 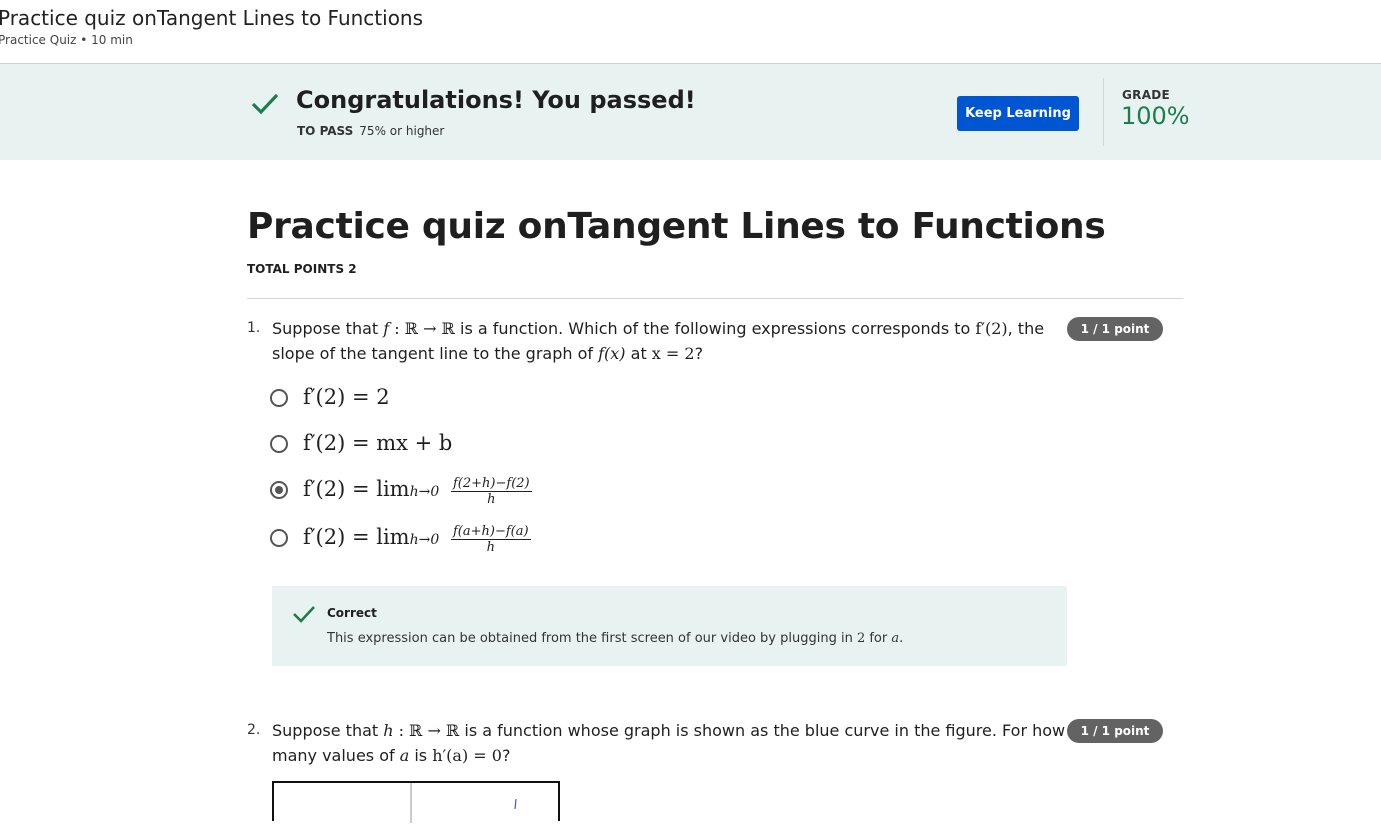 I want to click on fraction: f(2+h)−f(2) h, so click(x=491, y=491).